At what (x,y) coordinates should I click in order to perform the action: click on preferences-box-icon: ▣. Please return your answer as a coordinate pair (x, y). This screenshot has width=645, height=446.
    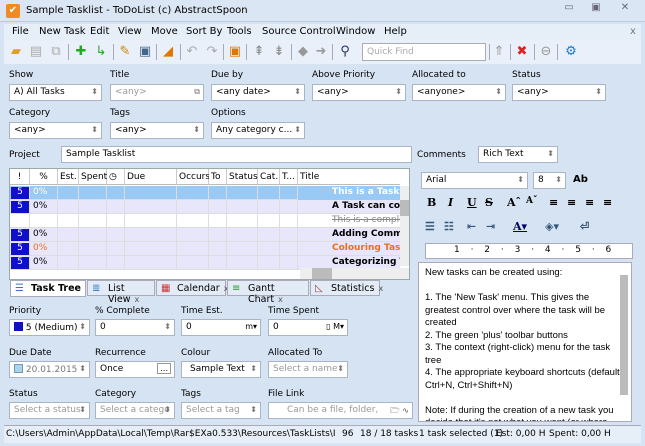
    Looking at the image, I should click on (235, 52).